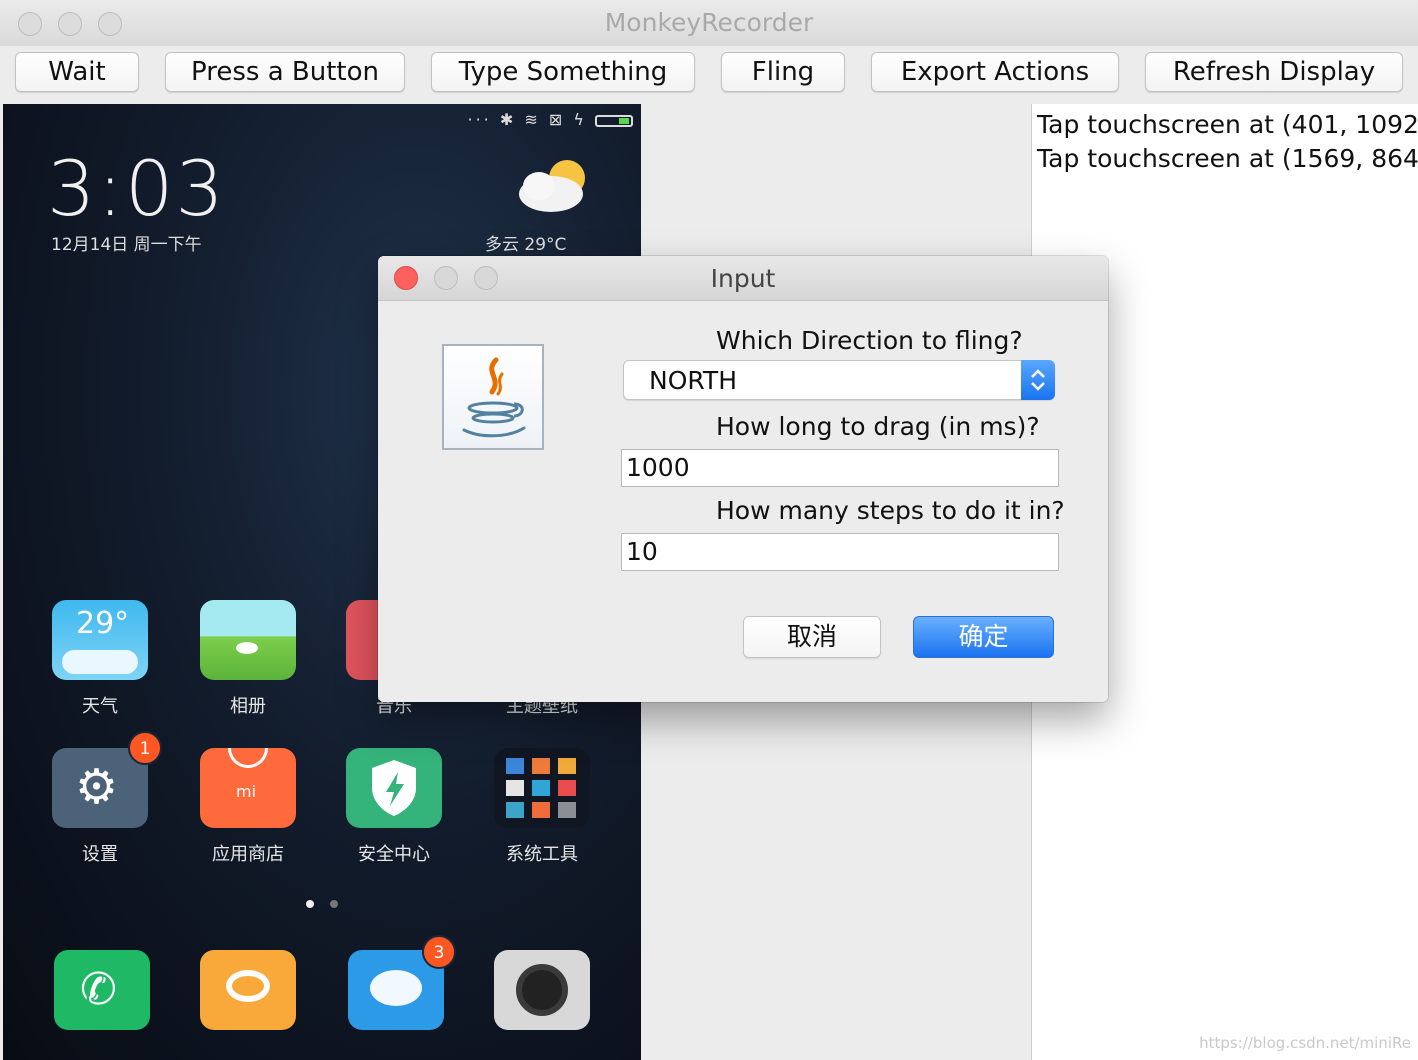 This screenshot has height=1060, width=1418. What do you see at coordinates (557, 119) in the screenshot?
I see `sim-icon: ⊠` at bounding box center [557, 119].